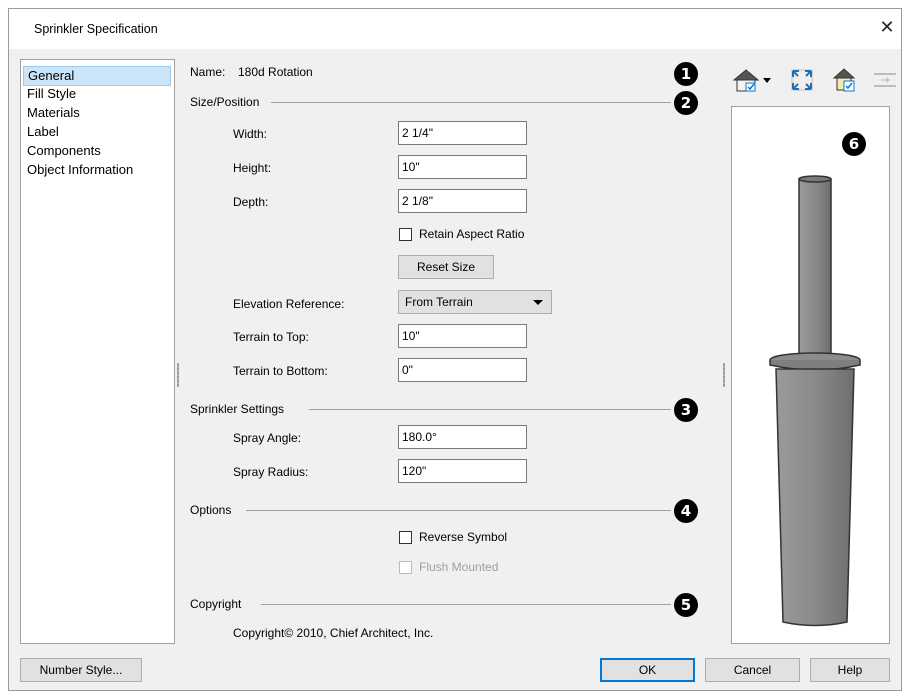 The height and width of the screenshot is (693, 904). What do you see at coordinates (686, 511) in the screenshot?
I see `callout-4: 4` at bounding box center [686, 511].